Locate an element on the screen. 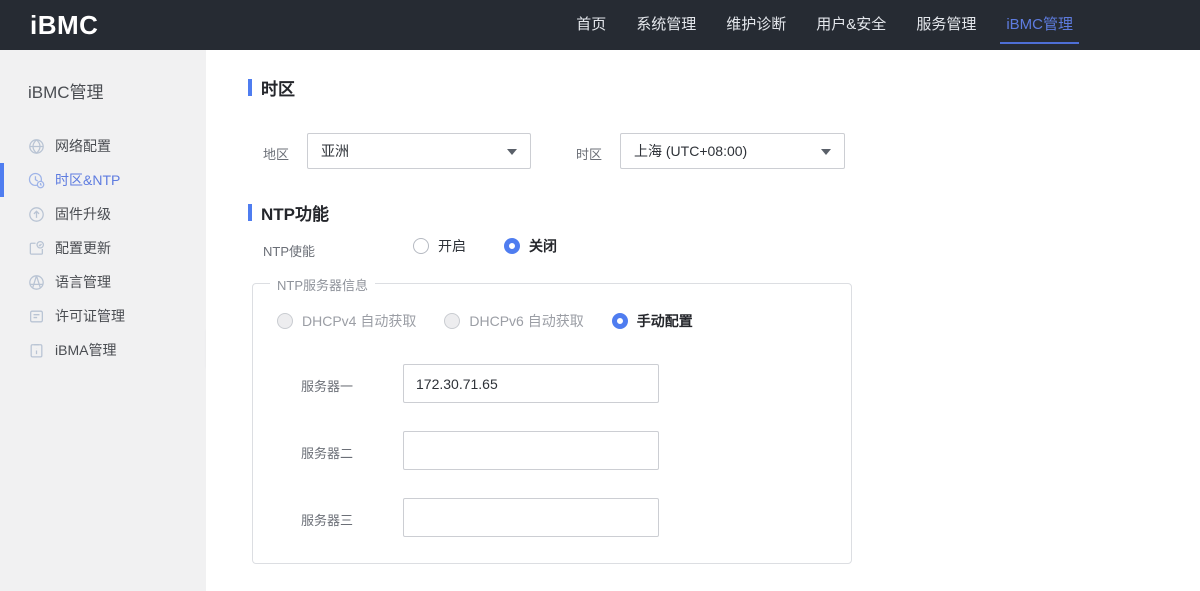 The height and width of the screenshot is (591, 1200). region-select: 亚洲 is located at coordinates (419, 151).